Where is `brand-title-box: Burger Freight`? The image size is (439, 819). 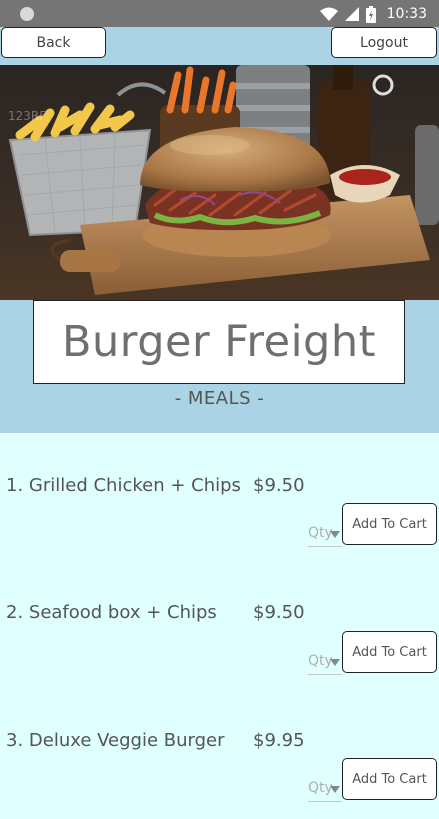
brand-title-box: Burger Freight is located at coordinates (219, 342).